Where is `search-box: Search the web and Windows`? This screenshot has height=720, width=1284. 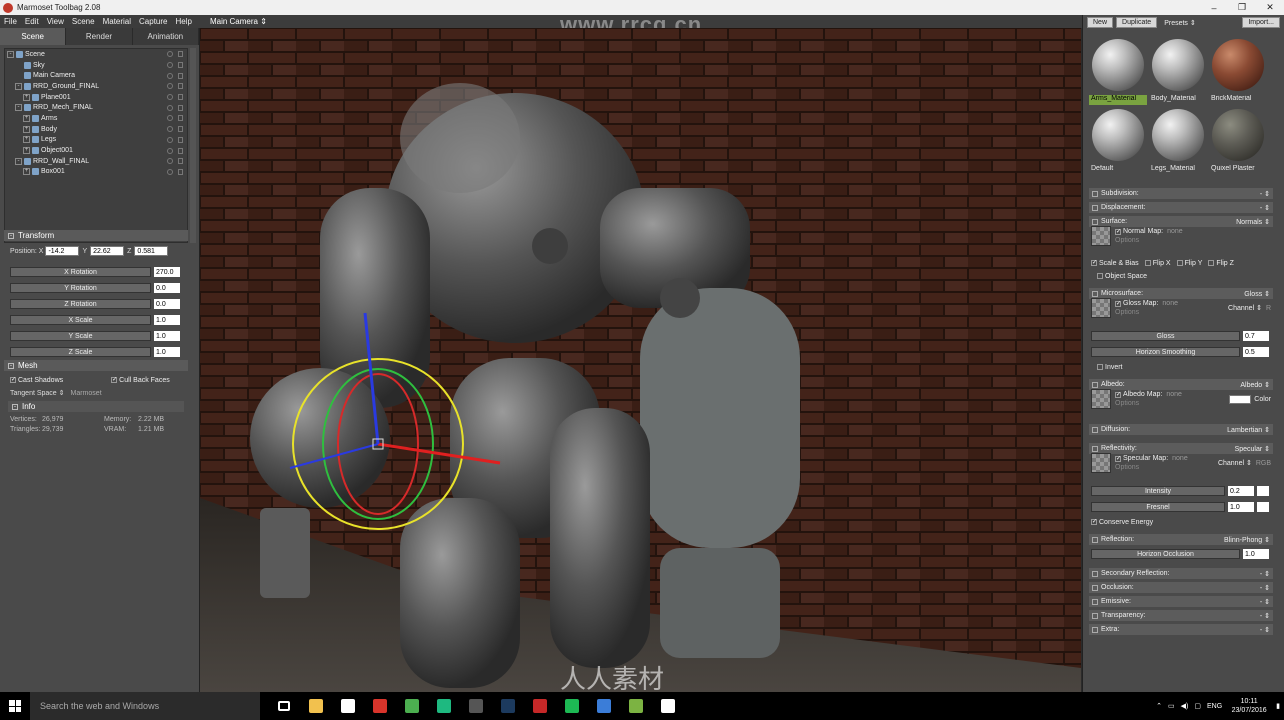 search-box: Search the web and Windows is located at coordinates (145, 706).